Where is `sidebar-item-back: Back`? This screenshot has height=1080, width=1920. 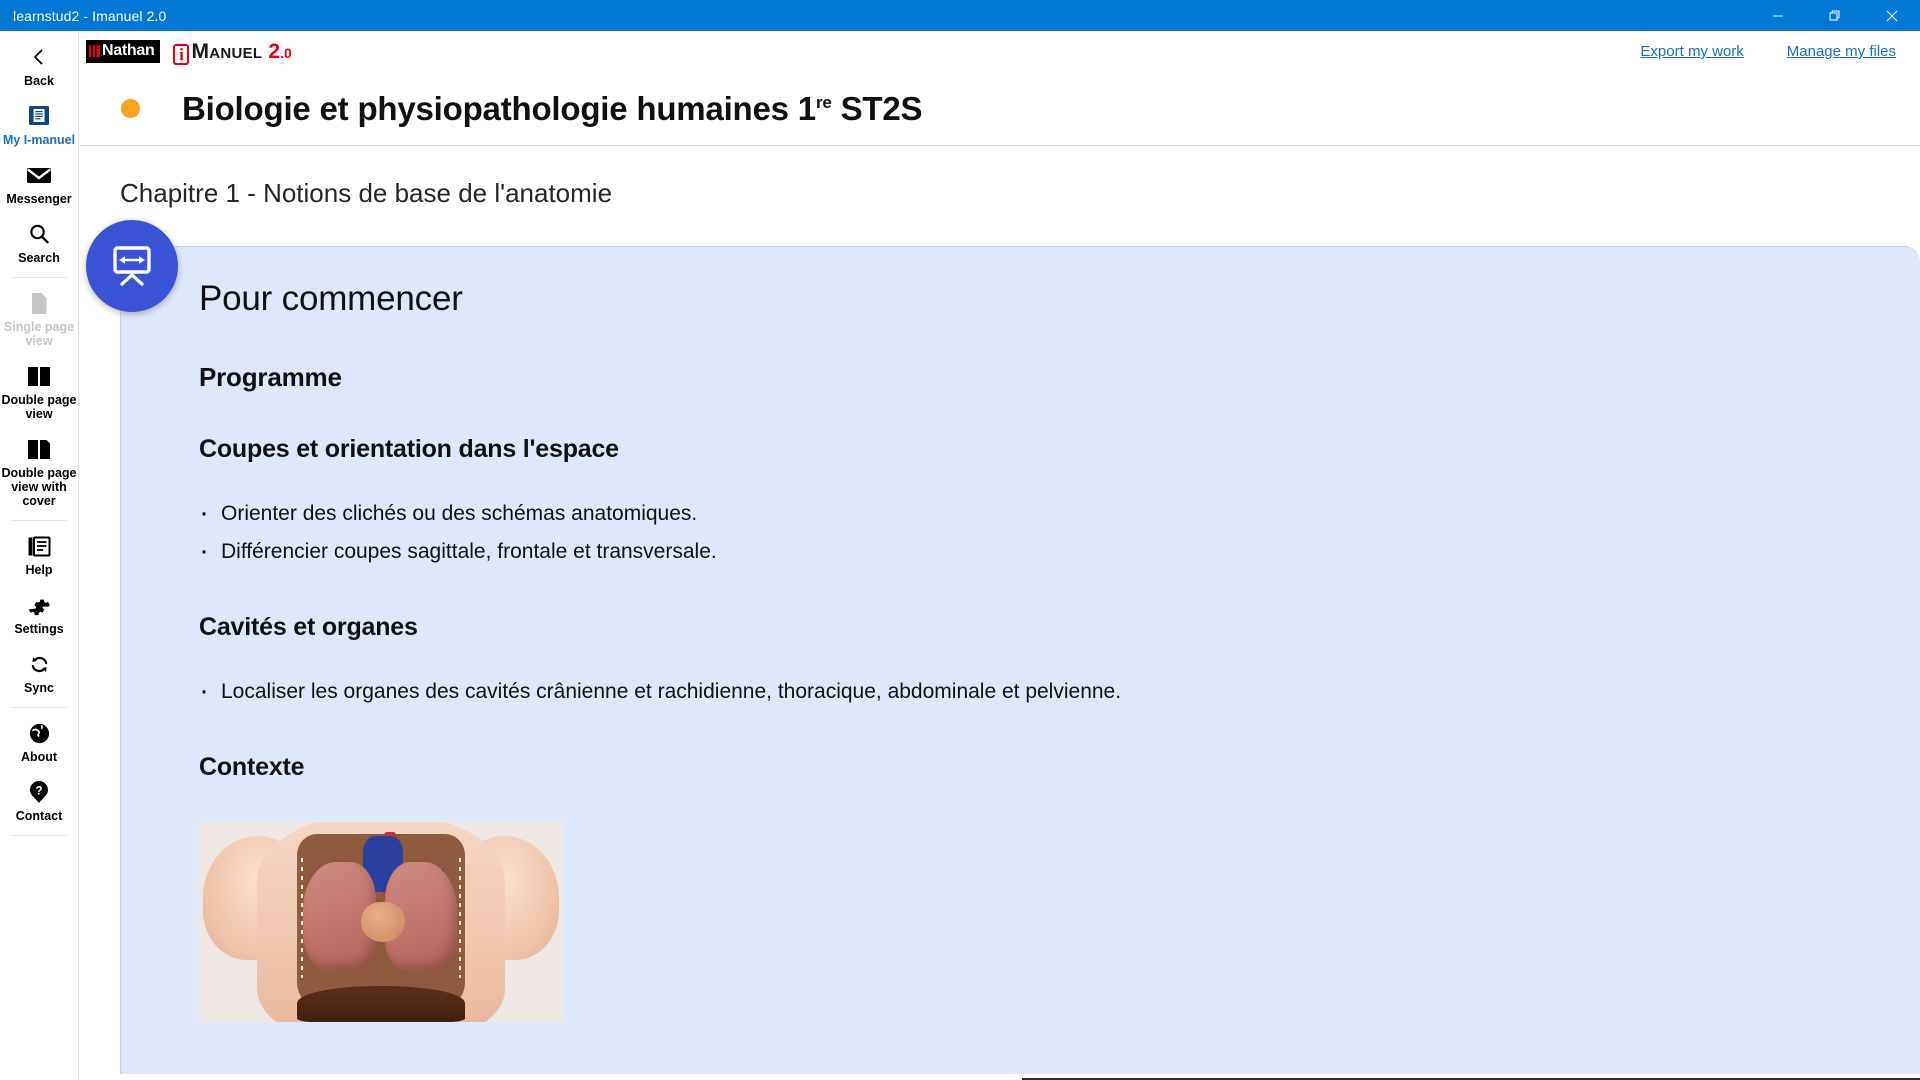 sidebar-item-back: Back is located at coordinates (39, 65).